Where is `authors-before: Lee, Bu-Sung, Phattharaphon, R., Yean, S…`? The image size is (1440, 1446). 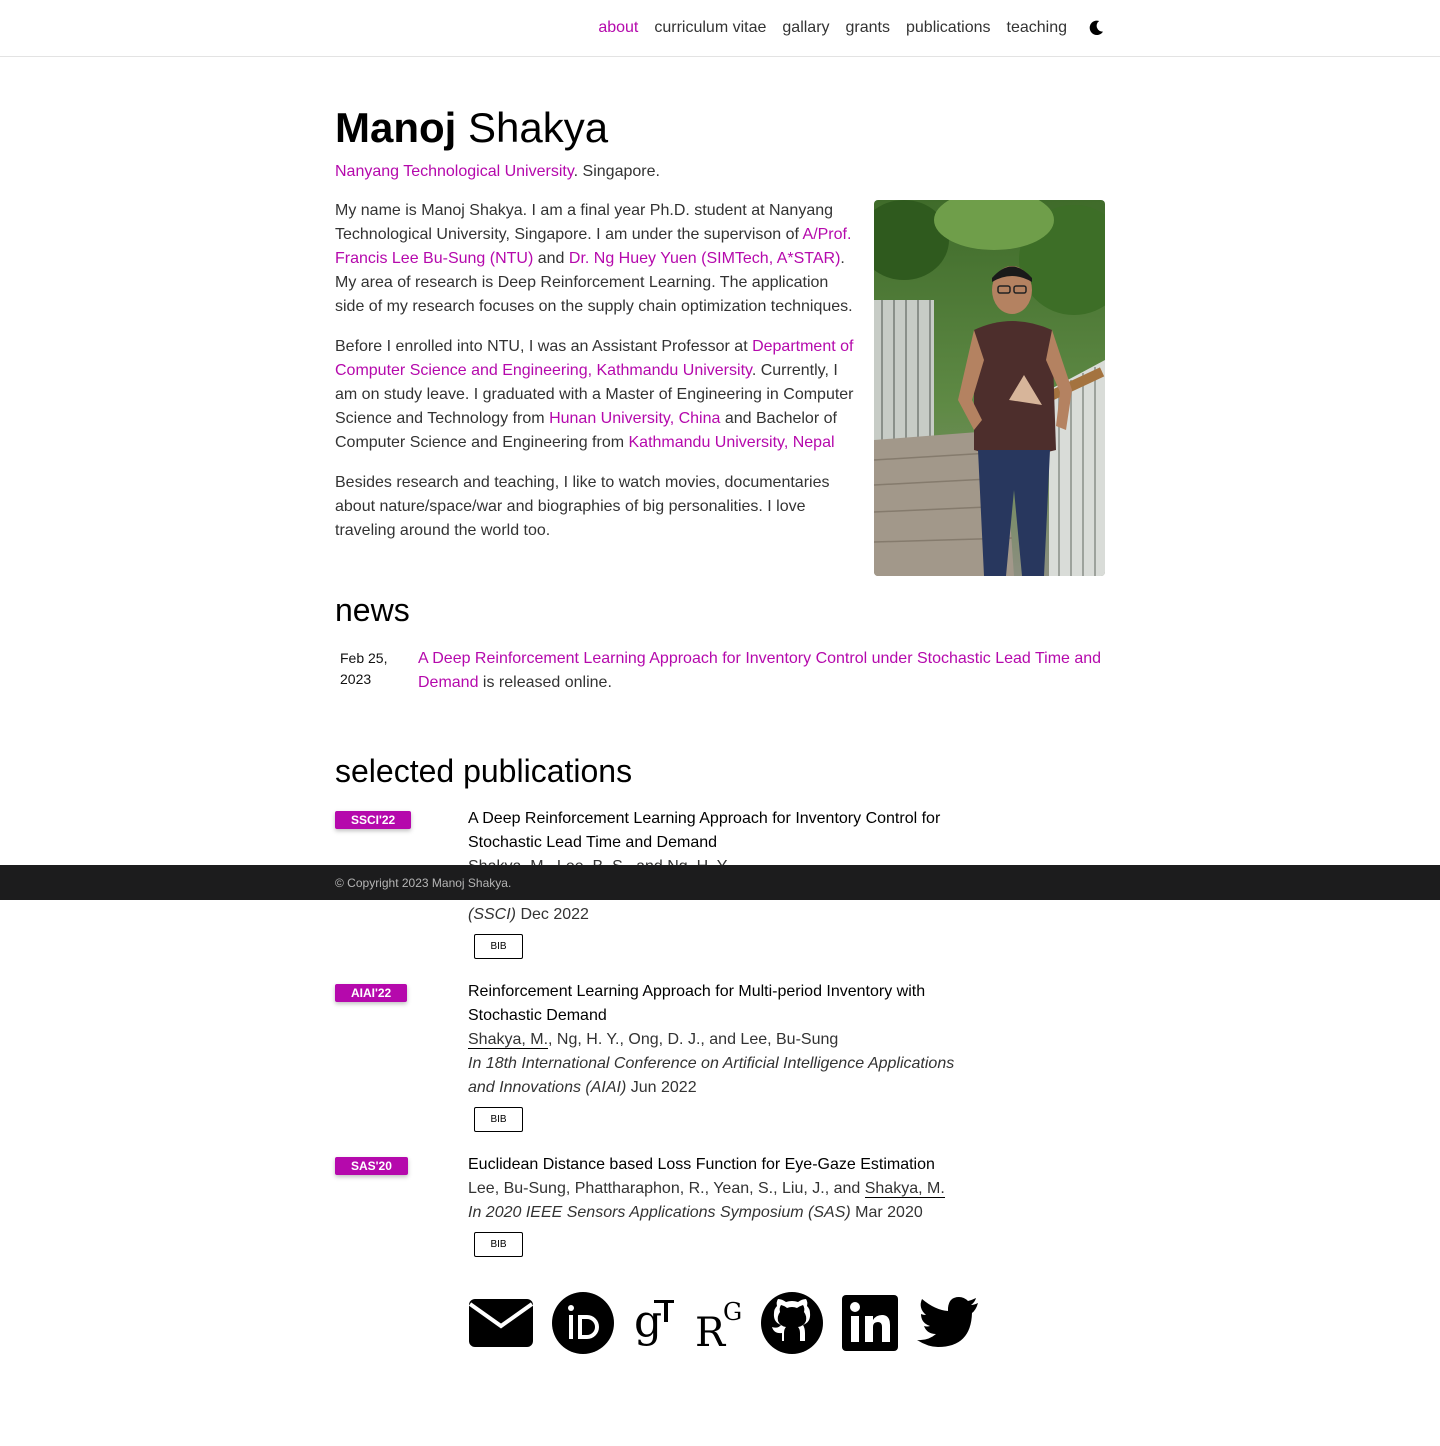 authors-before: Lee, Bu-Sung, Phattharaphon, R., Yean, S… is located at coordinates (666, 1188).